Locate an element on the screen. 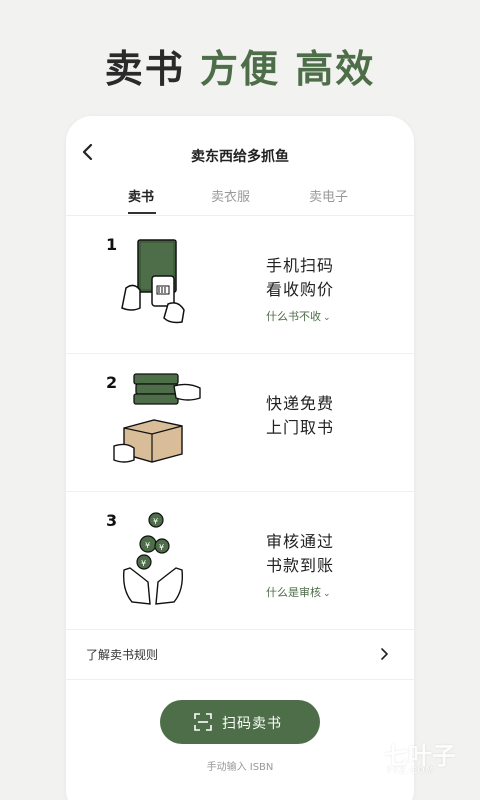  selling-rules-label: 了解卖书规则 is located at coordinates (122, 655).